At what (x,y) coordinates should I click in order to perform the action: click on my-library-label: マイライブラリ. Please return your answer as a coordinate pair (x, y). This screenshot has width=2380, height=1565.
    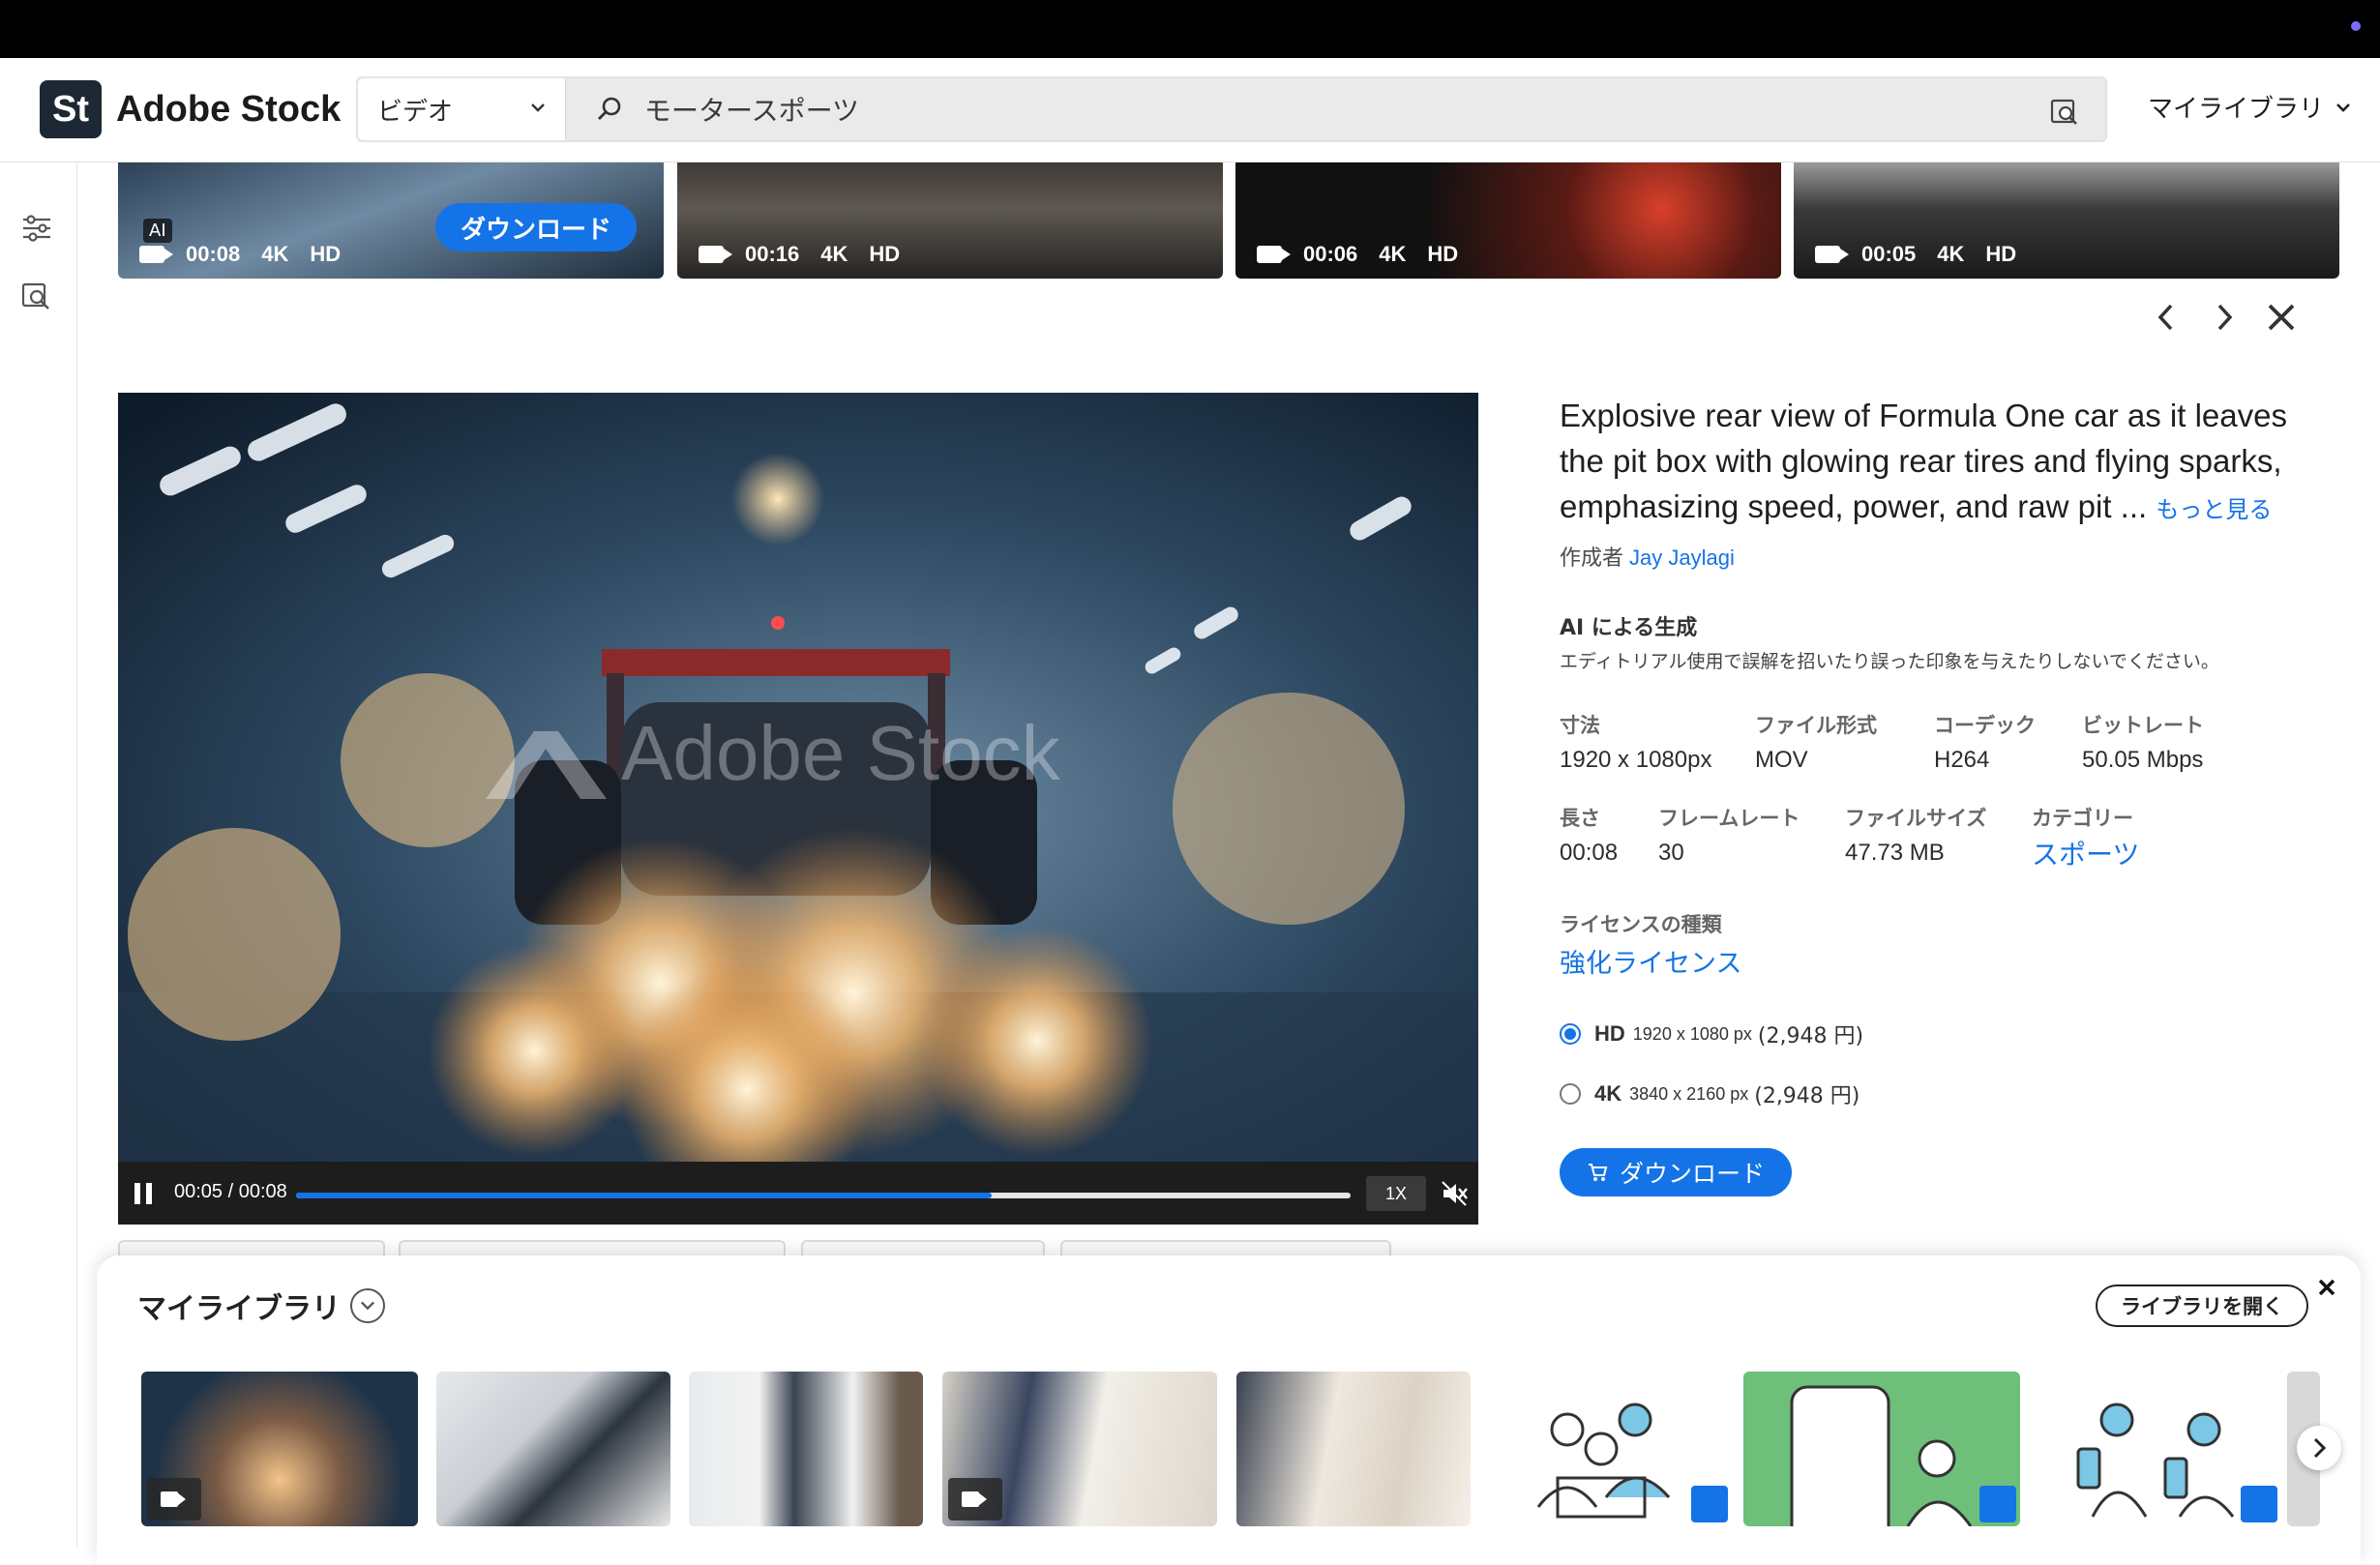
    Looking at the image, I should click on (2237, 109).